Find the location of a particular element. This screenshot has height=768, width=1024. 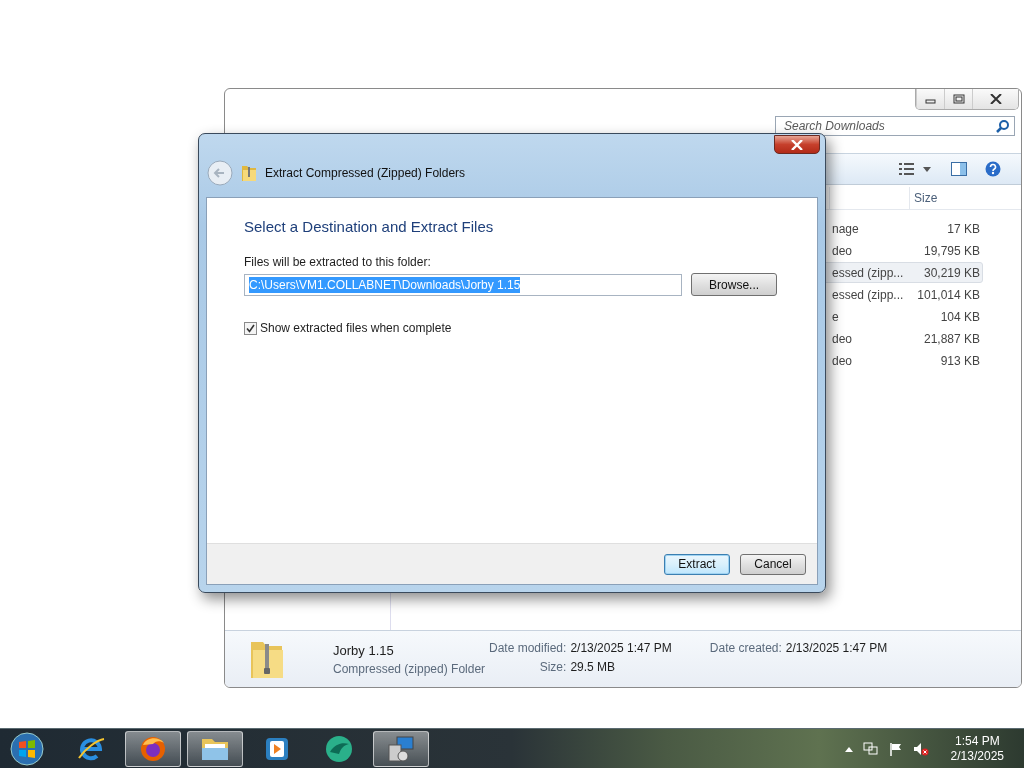

fox-globe-icon is located at coordinates (153, 748).